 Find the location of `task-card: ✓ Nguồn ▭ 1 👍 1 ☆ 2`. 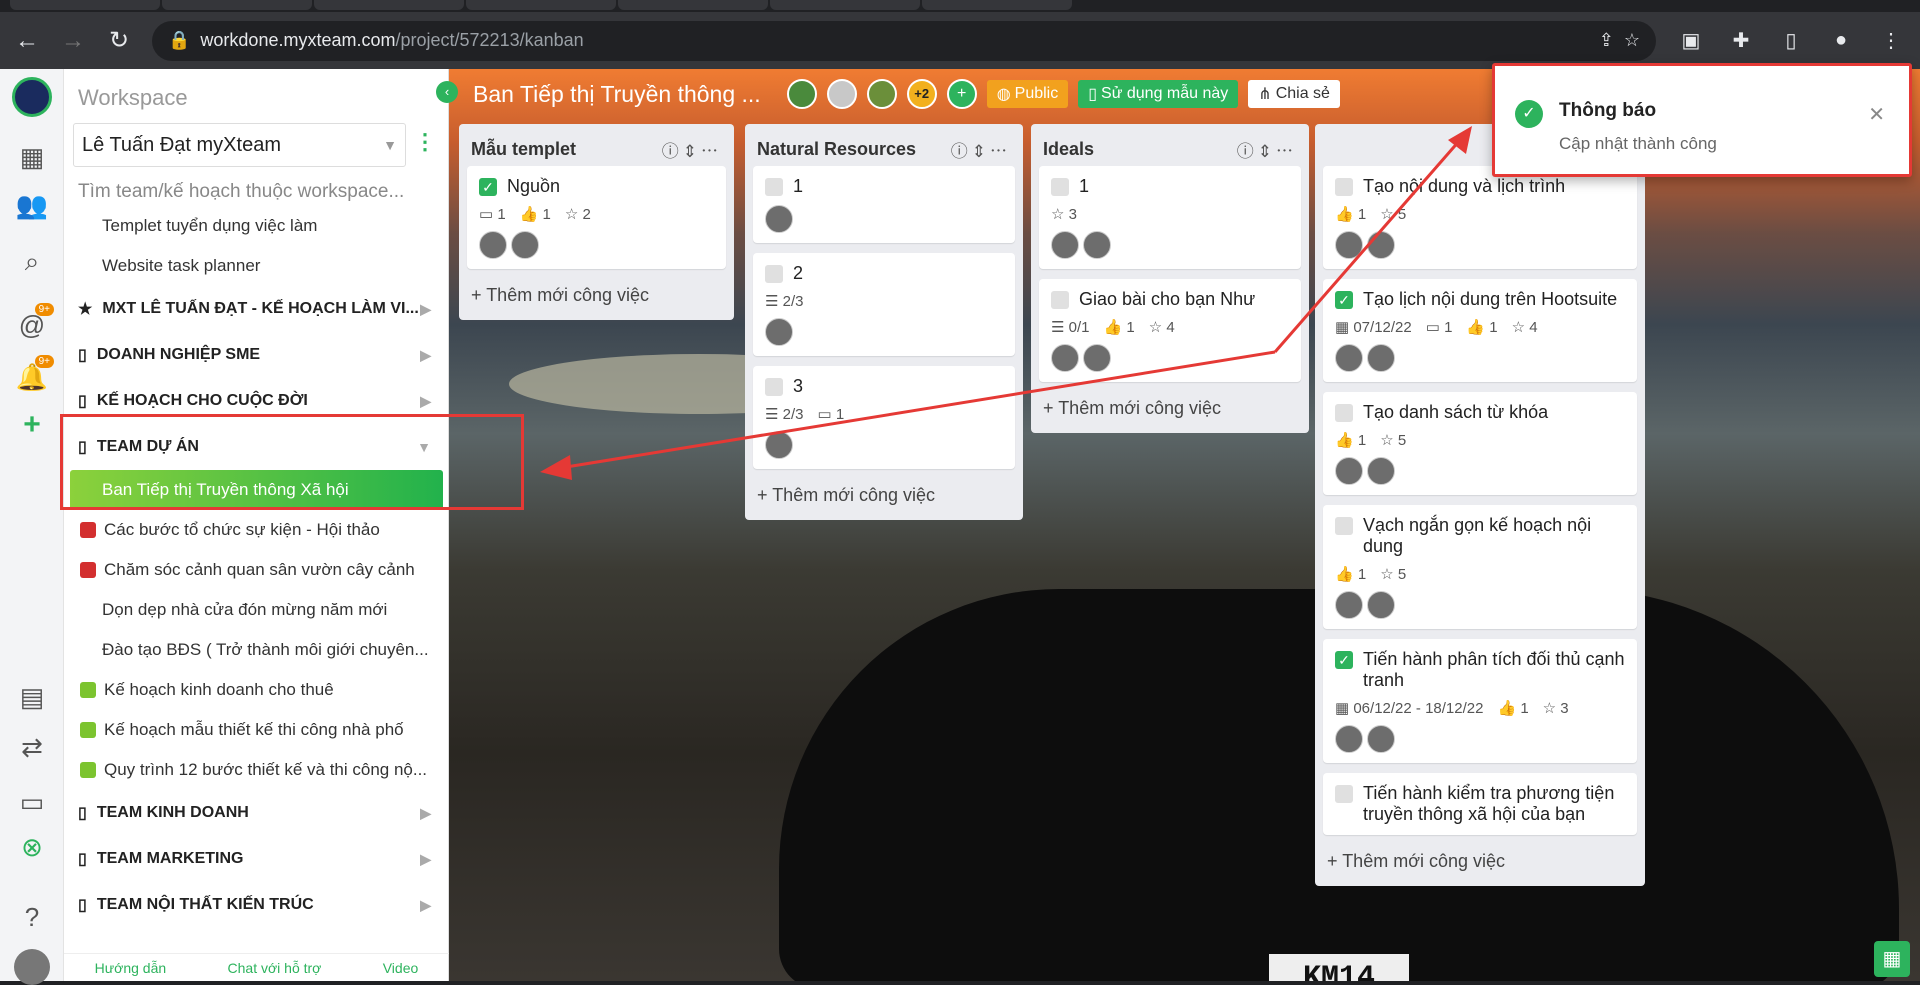

task-card: ✓ Nguồn ▭ 1 👍 1 ☆ 2 is located at coordinates (596, 217).